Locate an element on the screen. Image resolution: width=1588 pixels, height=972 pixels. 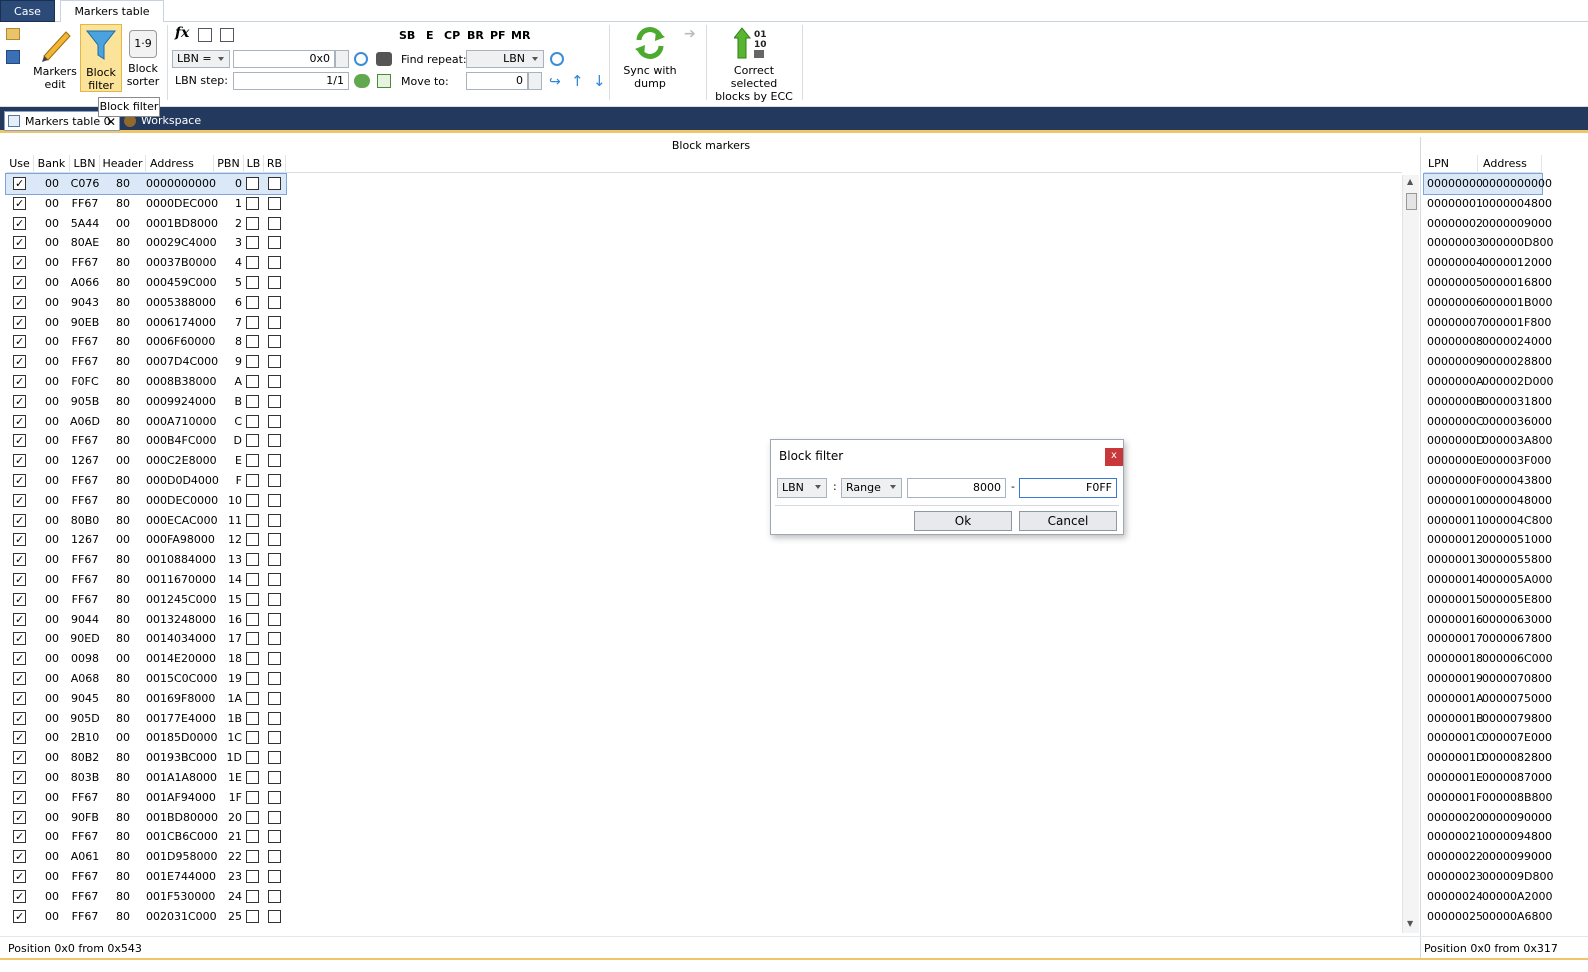
forward-arrow-icon: ➔ is located at coordinates (690, 34).